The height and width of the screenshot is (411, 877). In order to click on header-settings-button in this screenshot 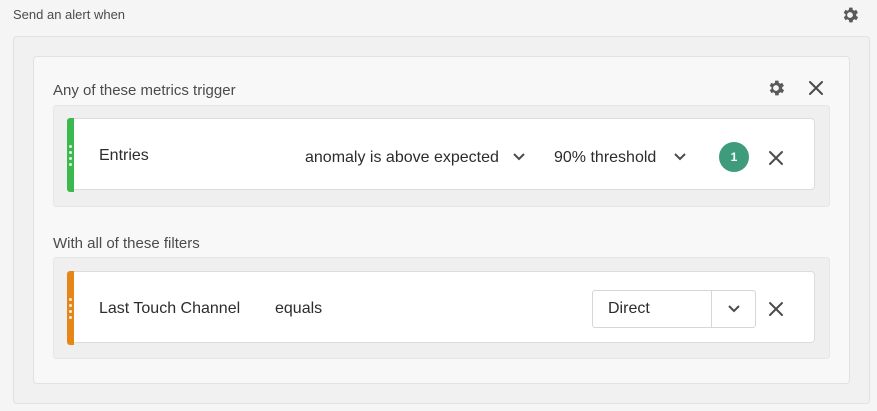, I will do `click(850, 15)`.